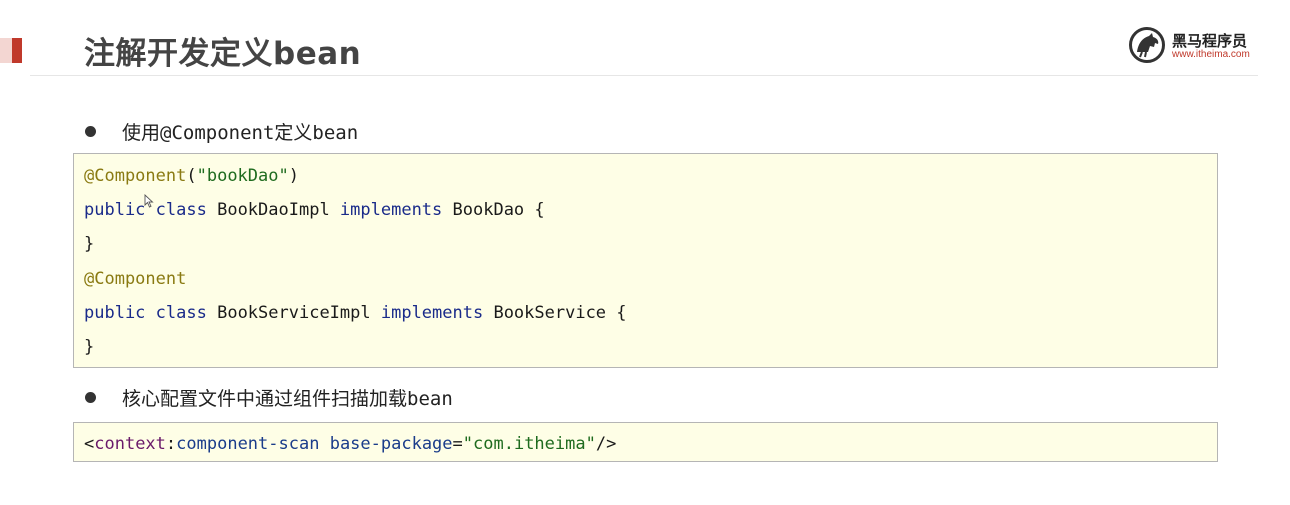 The image size is (1290, 505). I want to click on code-line: @Component("bookDao"), so click(191, 176).